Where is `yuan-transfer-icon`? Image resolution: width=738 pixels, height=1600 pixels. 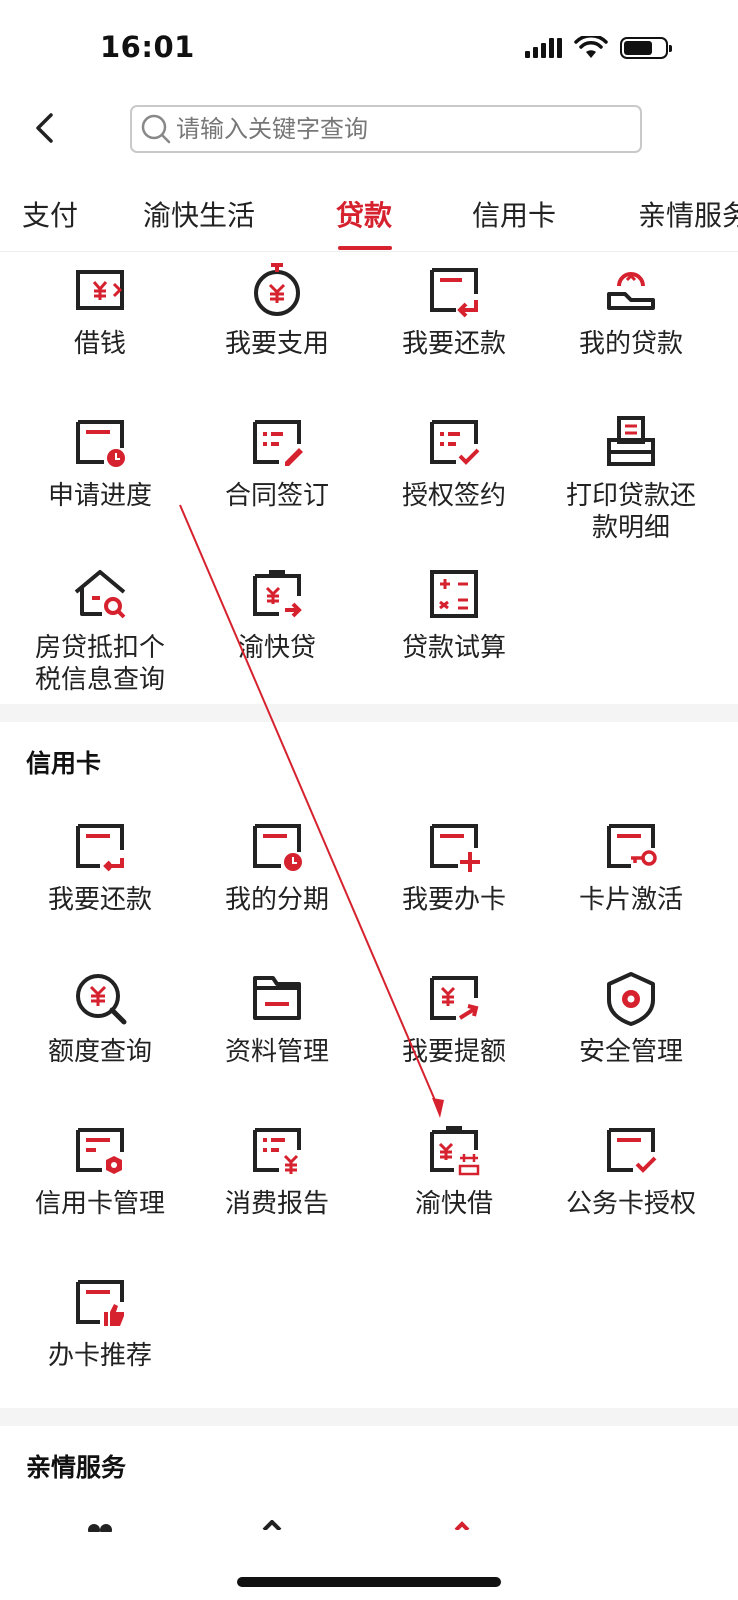 yuan-transfer-icon is located at coordinates (100, 290).